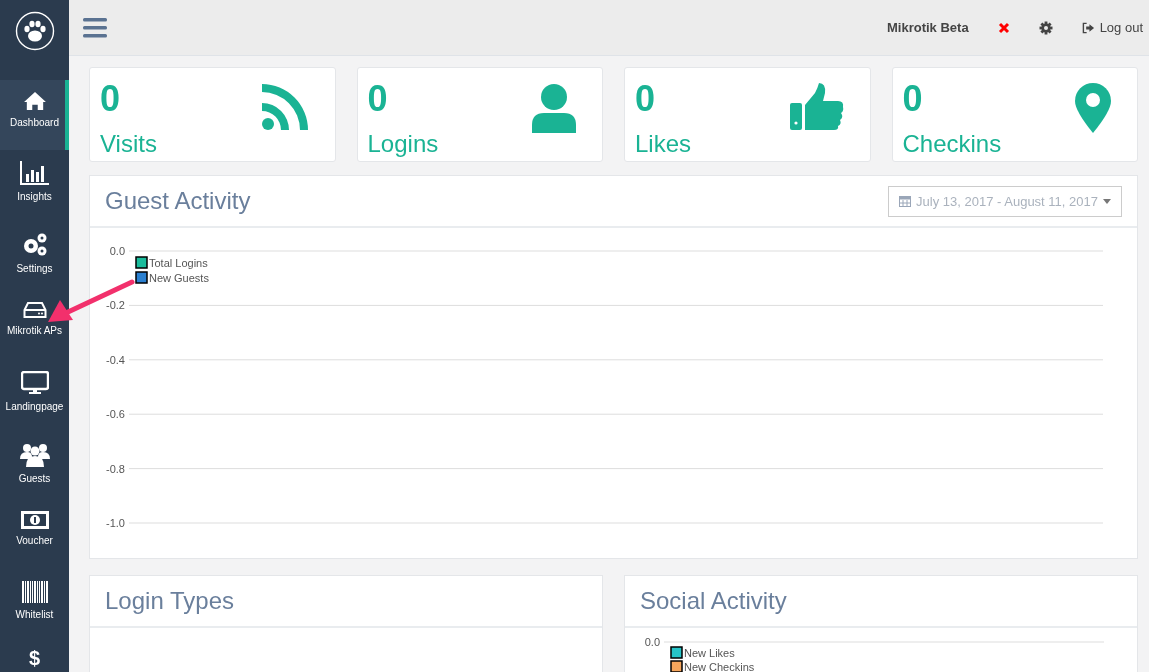 This screenshot has width=1149, height=672. Describe the element at coordinates (34, 310) in the screenshot. I see `hard-drive-icon` at that location.